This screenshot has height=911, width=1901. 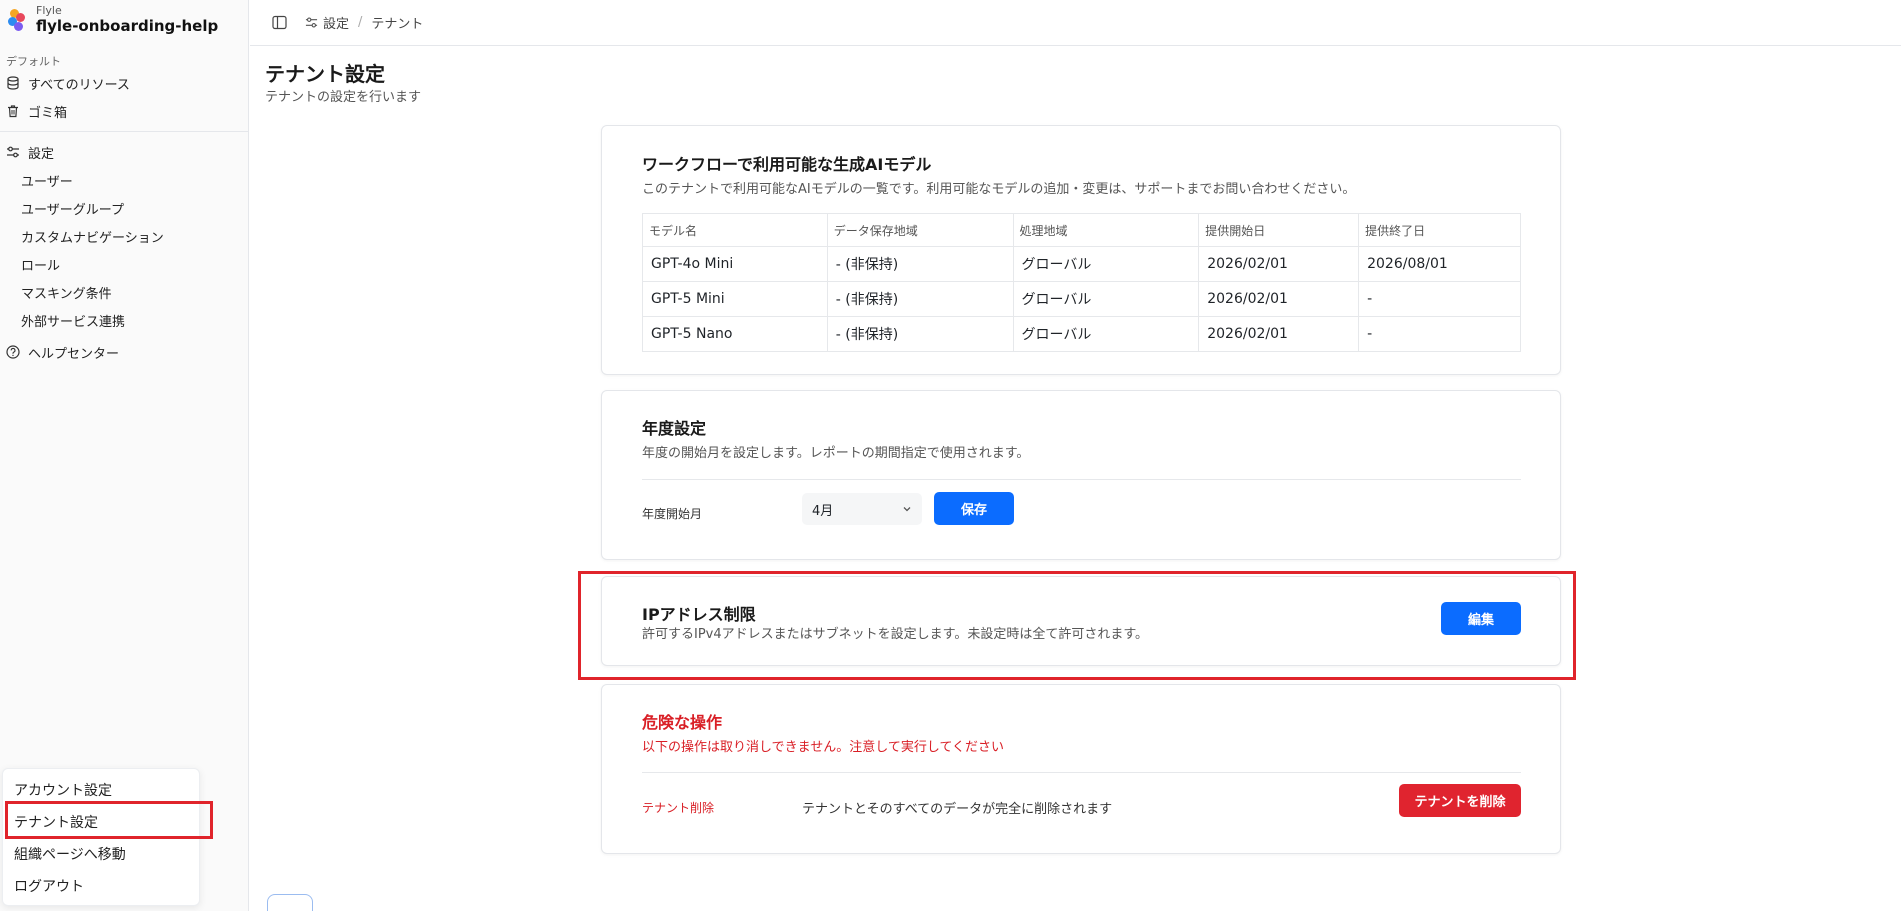 What do you see at coordinates (290, 902) in the screenshot?
I see `floating-action-button` at bounding box center [290, 902].